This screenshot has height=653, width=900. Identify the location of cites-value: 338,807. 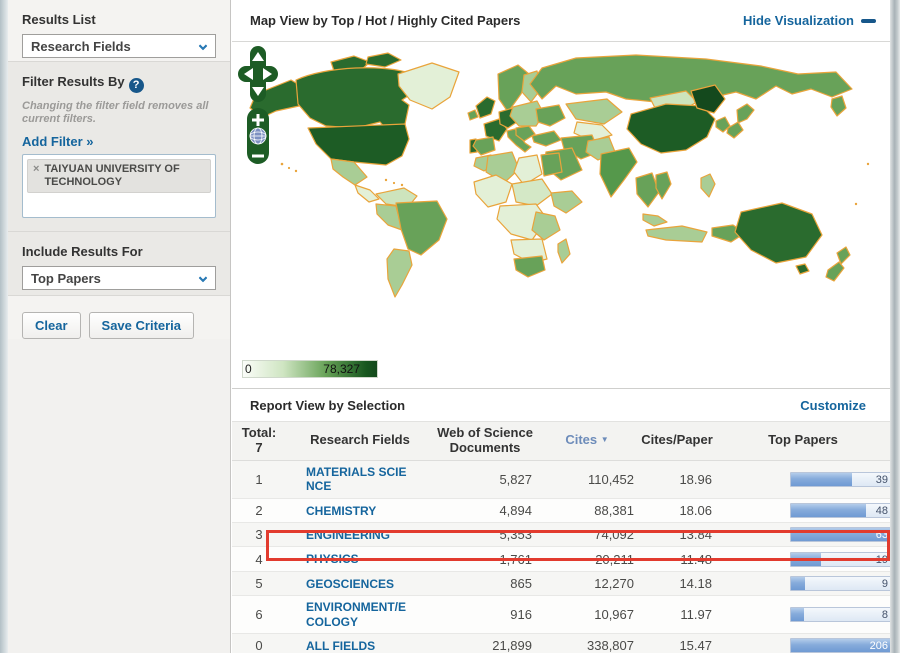
(610, 645).